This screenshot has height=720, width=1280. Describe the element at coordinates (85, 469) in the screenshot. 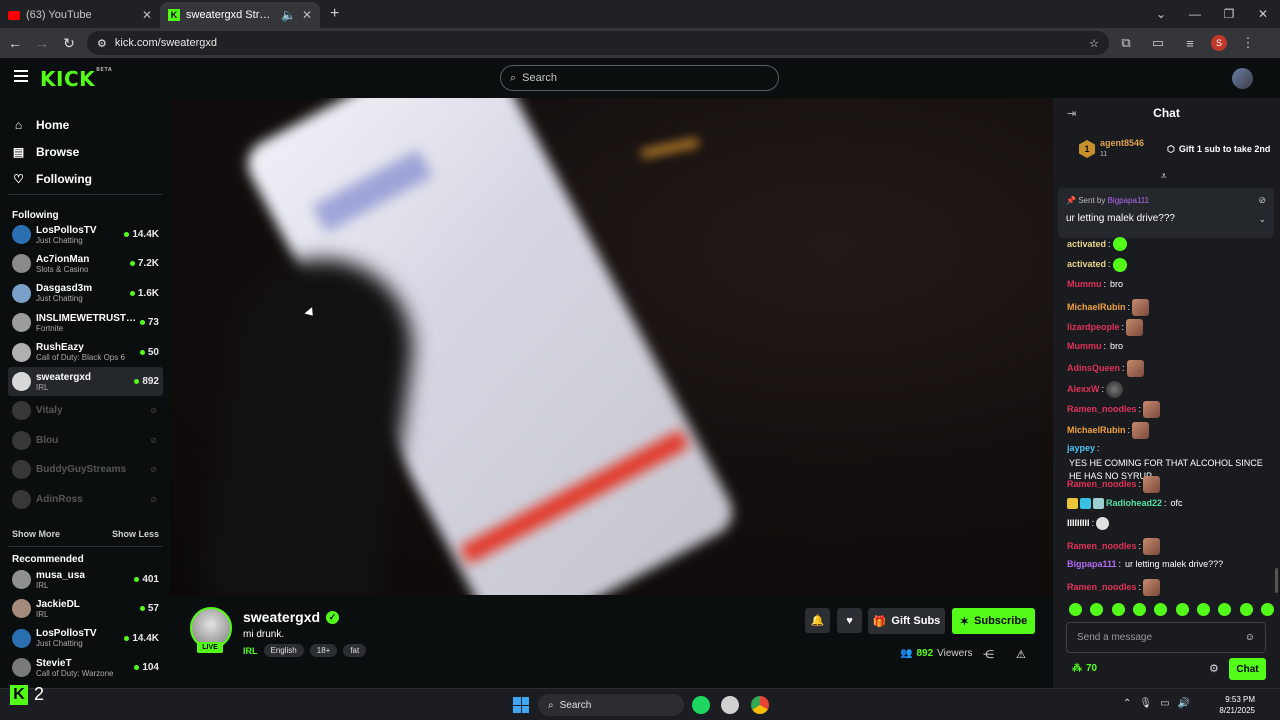

I see `sidebar-channel: BuddyGuyStreams ⊘` at that location.